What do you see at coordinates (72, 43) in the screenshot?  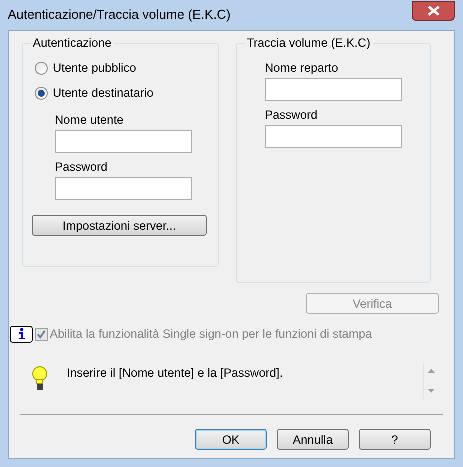 I see `group-title: Autenticazione` at bounding box center [72, 43].